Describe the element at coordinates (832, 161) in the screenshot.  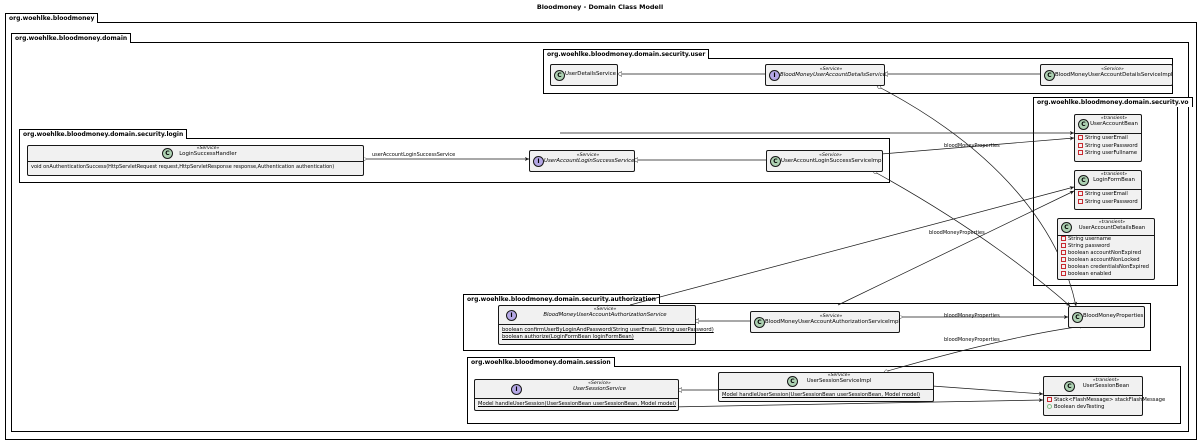
I see `class-name: UserAccountLoginSuccessServiceImpl` at that location.